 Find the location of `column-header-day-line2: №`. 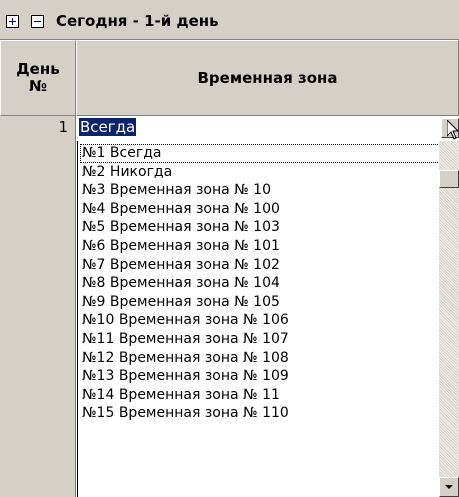

column-header-day-line2: № is located at coordinates (38, 86).